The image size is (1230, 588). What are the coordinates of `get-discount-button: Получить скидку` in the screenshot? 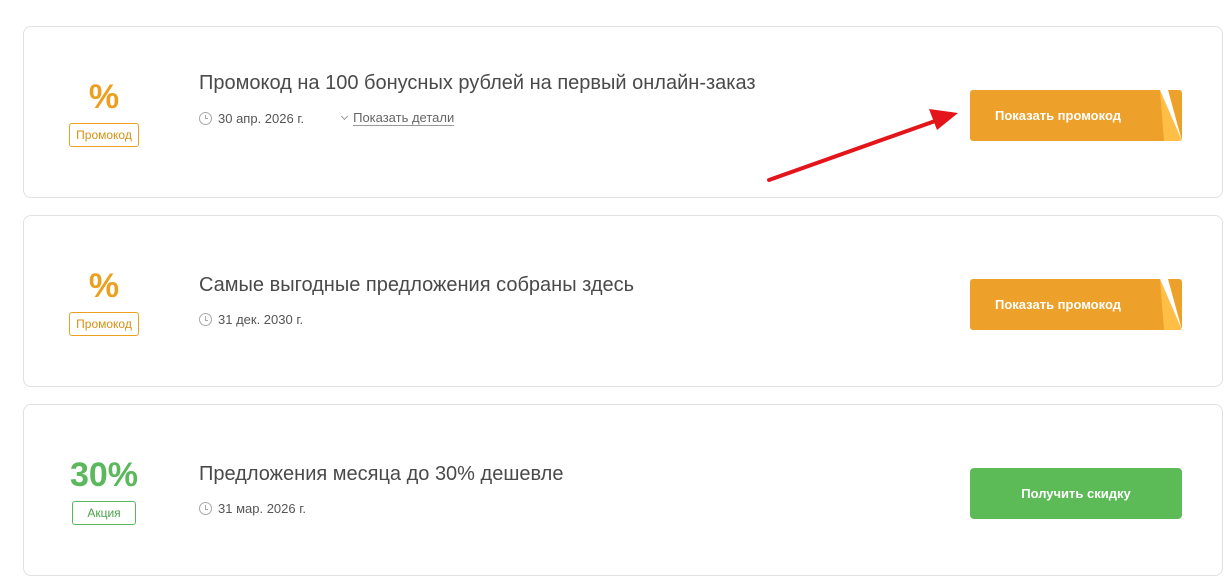 It's located at (1076, 493).